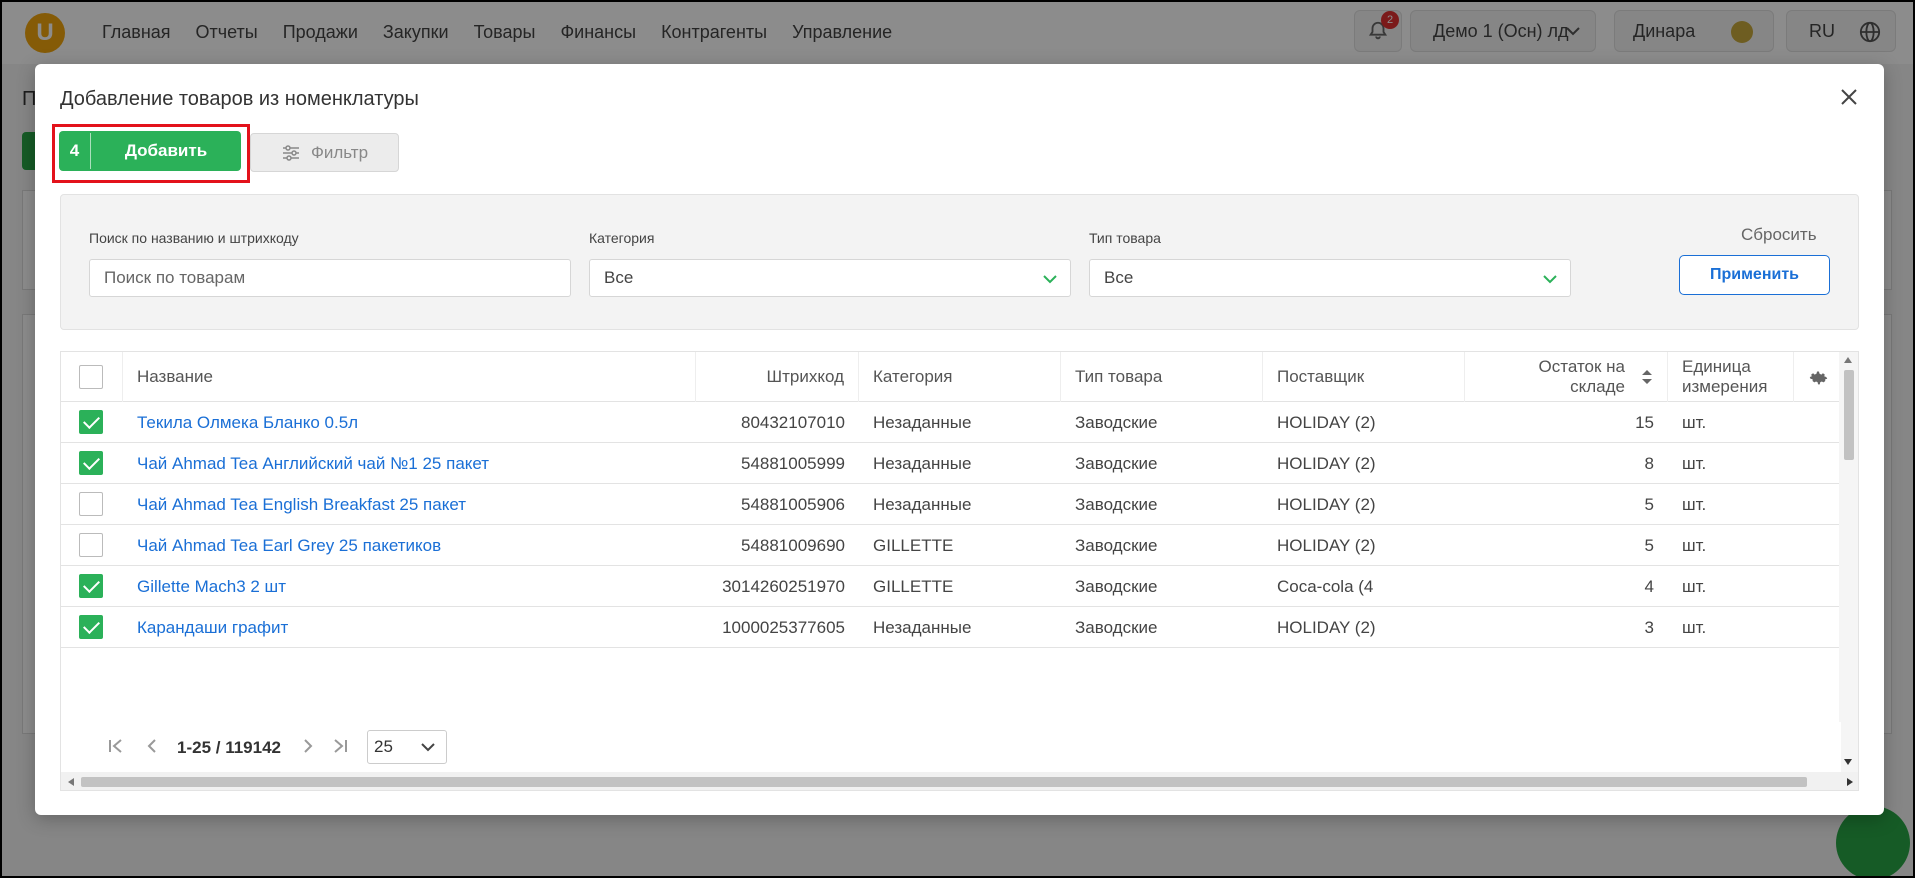 Image resolution: width=1915 pixels, height=878 pixels. Describe the element at coordinates (1779, 235) in the screenshot. I see `reset-button: Сбросить` at that location.